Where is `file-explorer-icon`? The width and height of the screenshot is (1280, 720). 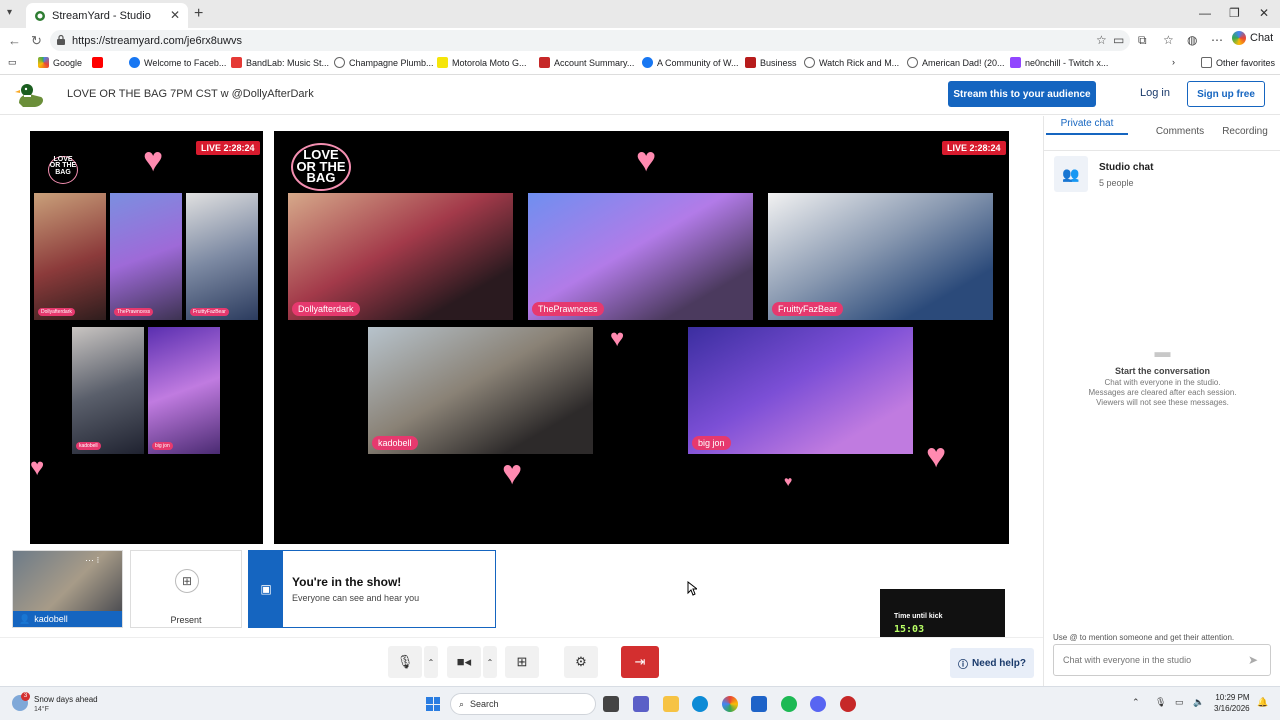
file-explorer-icon is located at coordinates (671, 704).